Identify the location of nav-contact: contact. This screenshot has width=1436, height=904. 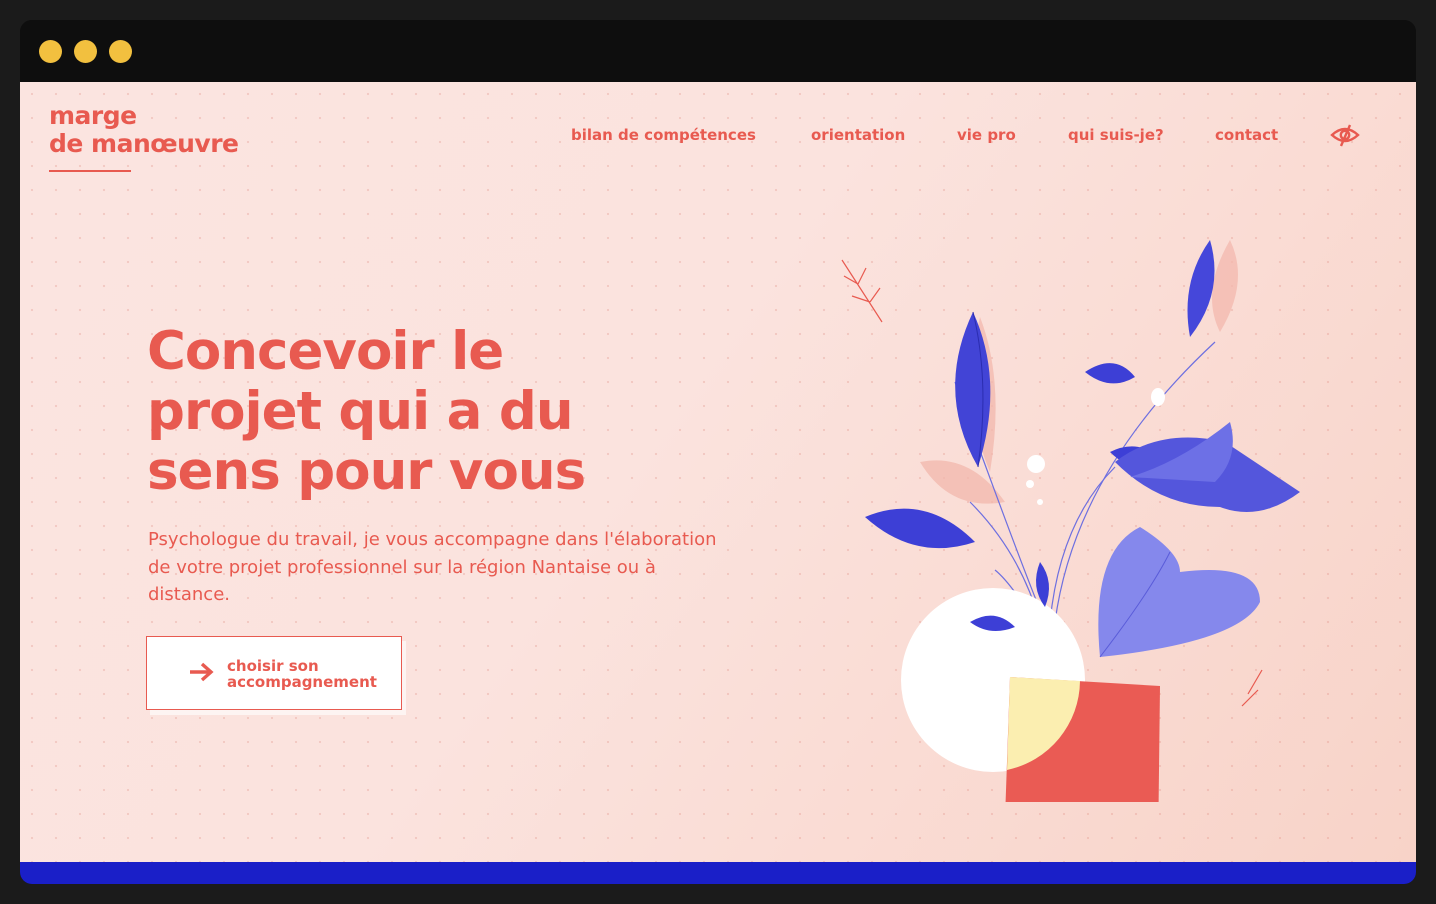
(1246, 135).